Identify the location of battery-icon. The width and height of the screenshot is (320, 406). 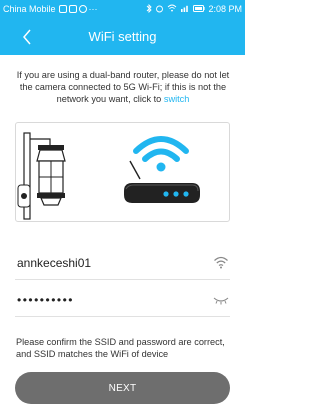
(199, 9).